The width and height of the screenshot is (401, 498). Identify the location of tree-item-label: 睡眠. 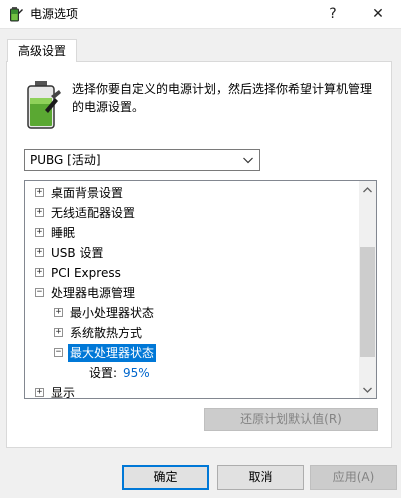
(63, 233).